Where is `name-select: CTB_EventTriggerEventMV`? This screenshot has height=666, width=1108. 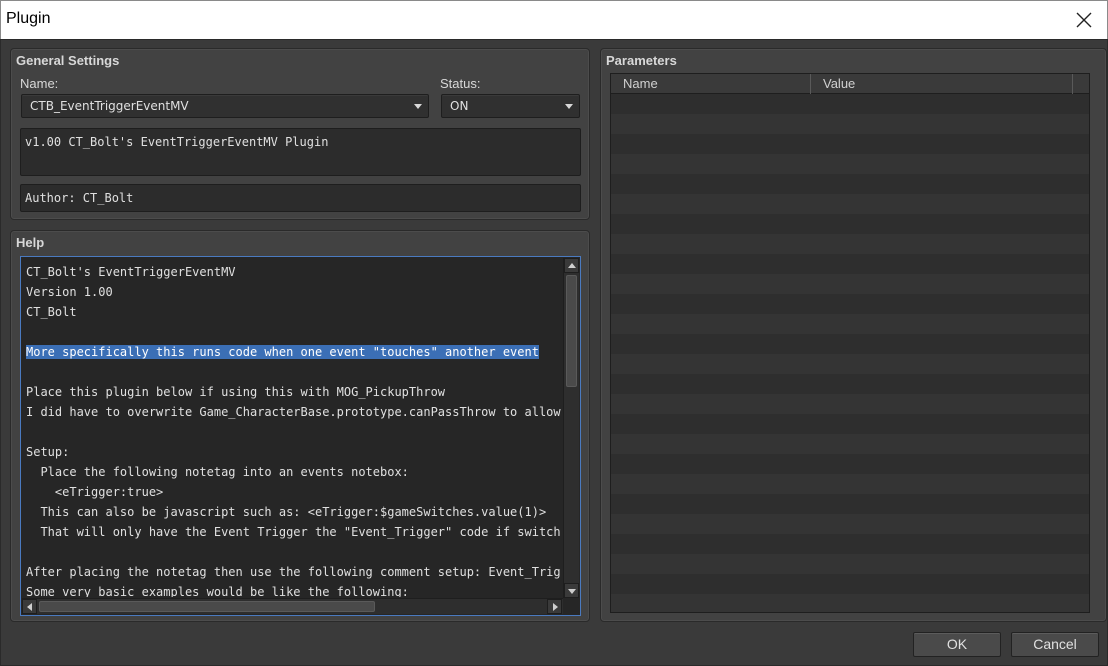
name-select: CTB_EventTriggerEventMV is located at coordinates (225, 106).